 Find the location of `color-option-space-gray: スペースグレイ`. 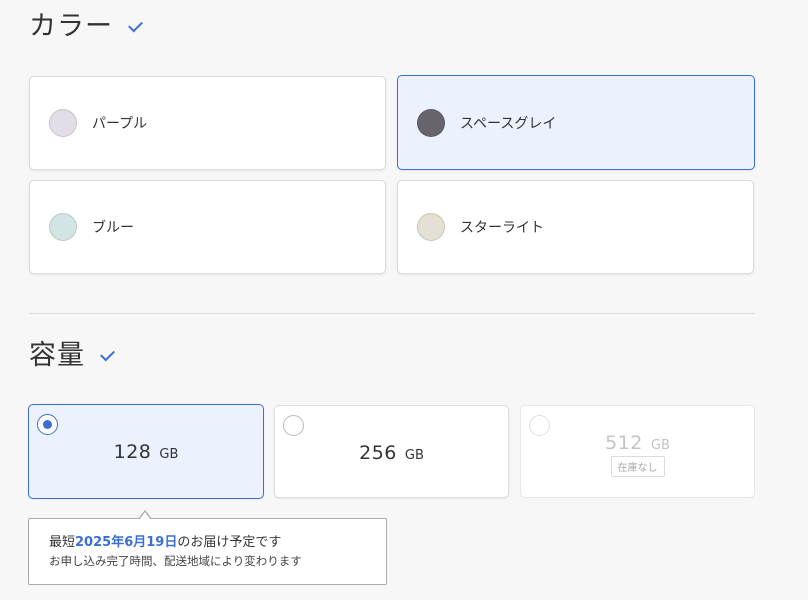

color-option-space-gray: スペースグレイ is located at coordinates (576, 122).